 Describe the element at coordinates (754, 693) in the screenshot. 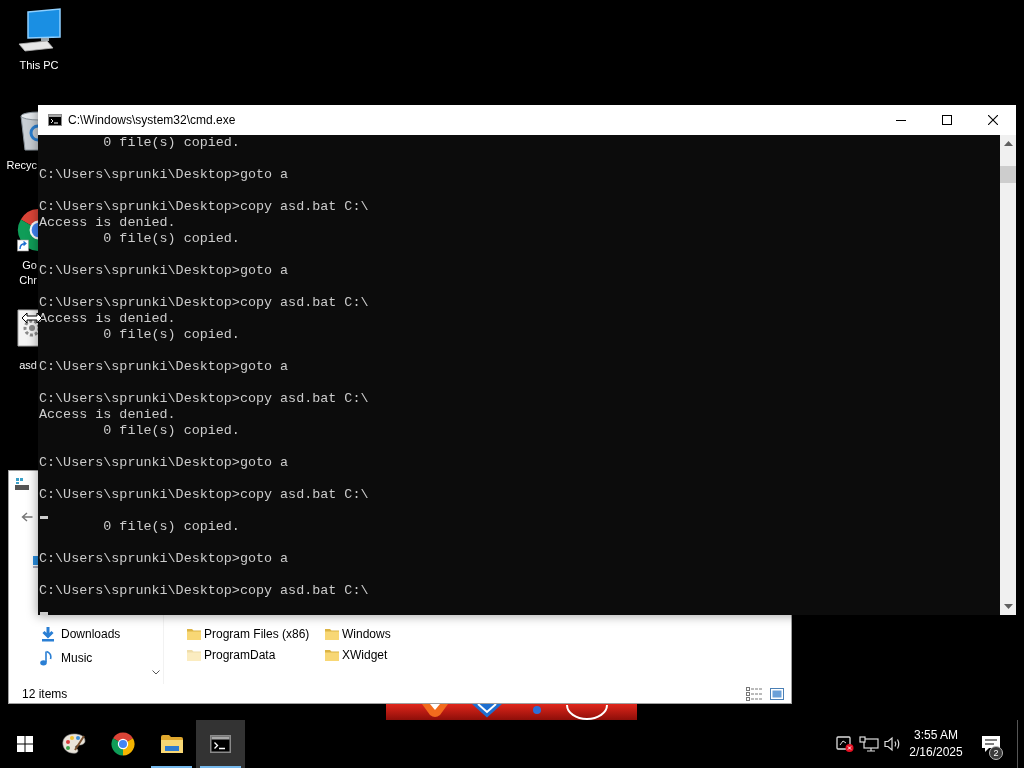

I see `details-view-icon` at that location.